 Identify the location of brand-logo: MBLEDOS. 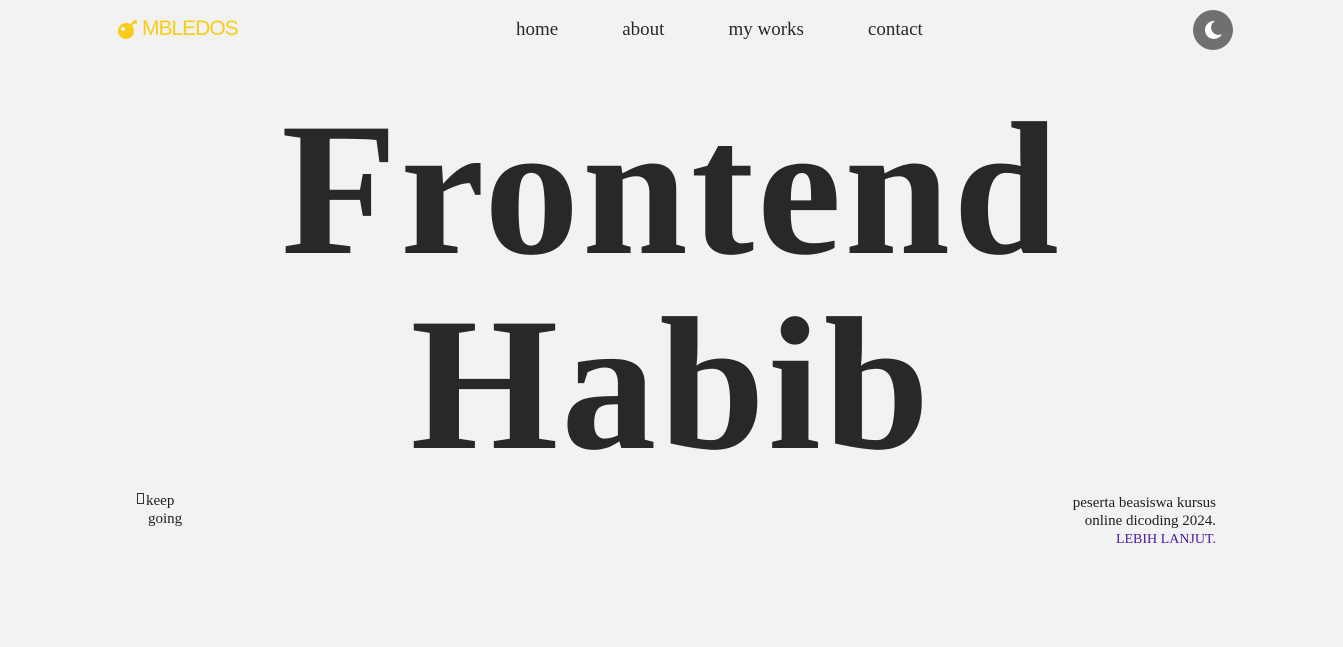
(178, 29).